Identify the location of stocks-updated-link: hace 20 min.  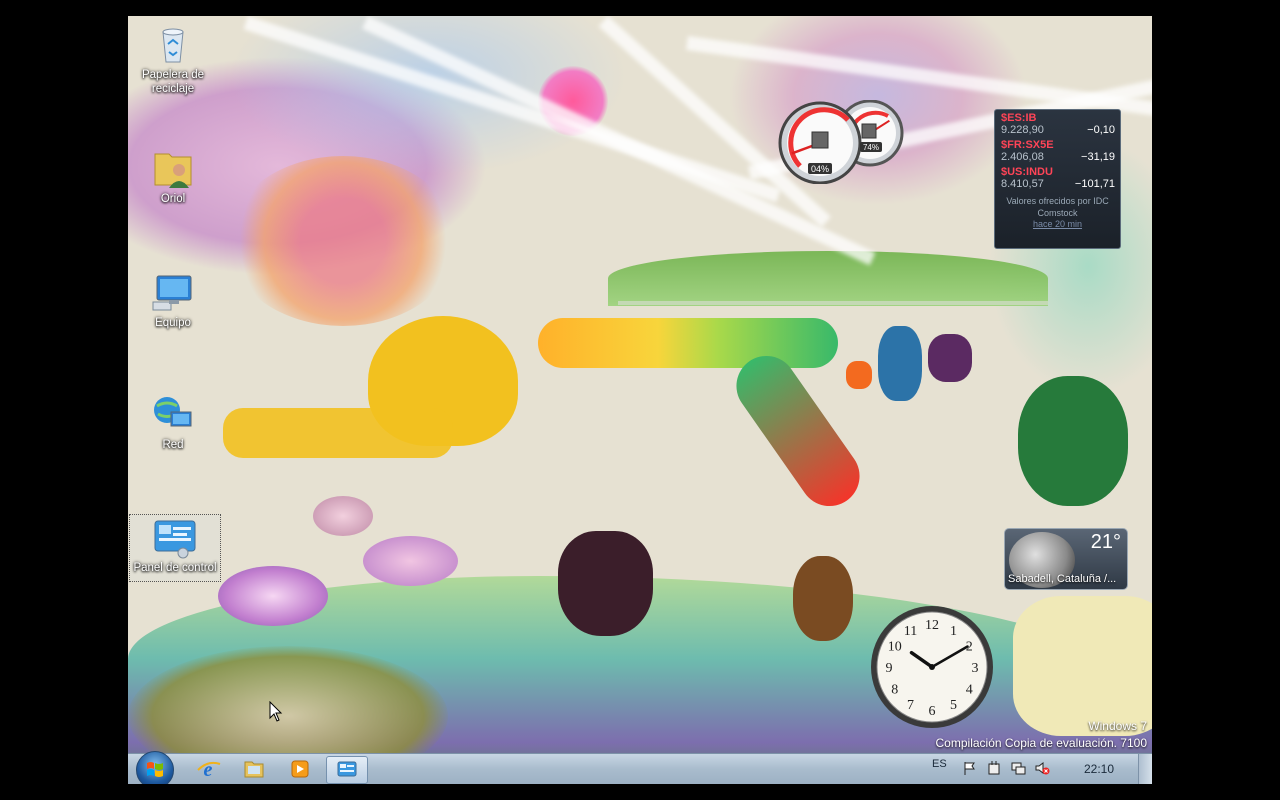
(1057, 224).